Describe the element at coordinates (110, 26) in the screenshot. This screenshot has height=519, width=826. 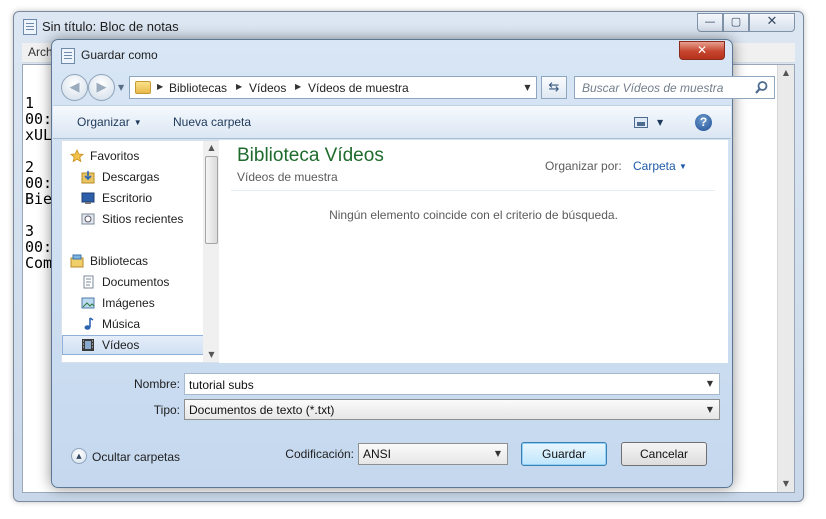
I see `notepad-title: Sin título: Bloc de notas` at that location.